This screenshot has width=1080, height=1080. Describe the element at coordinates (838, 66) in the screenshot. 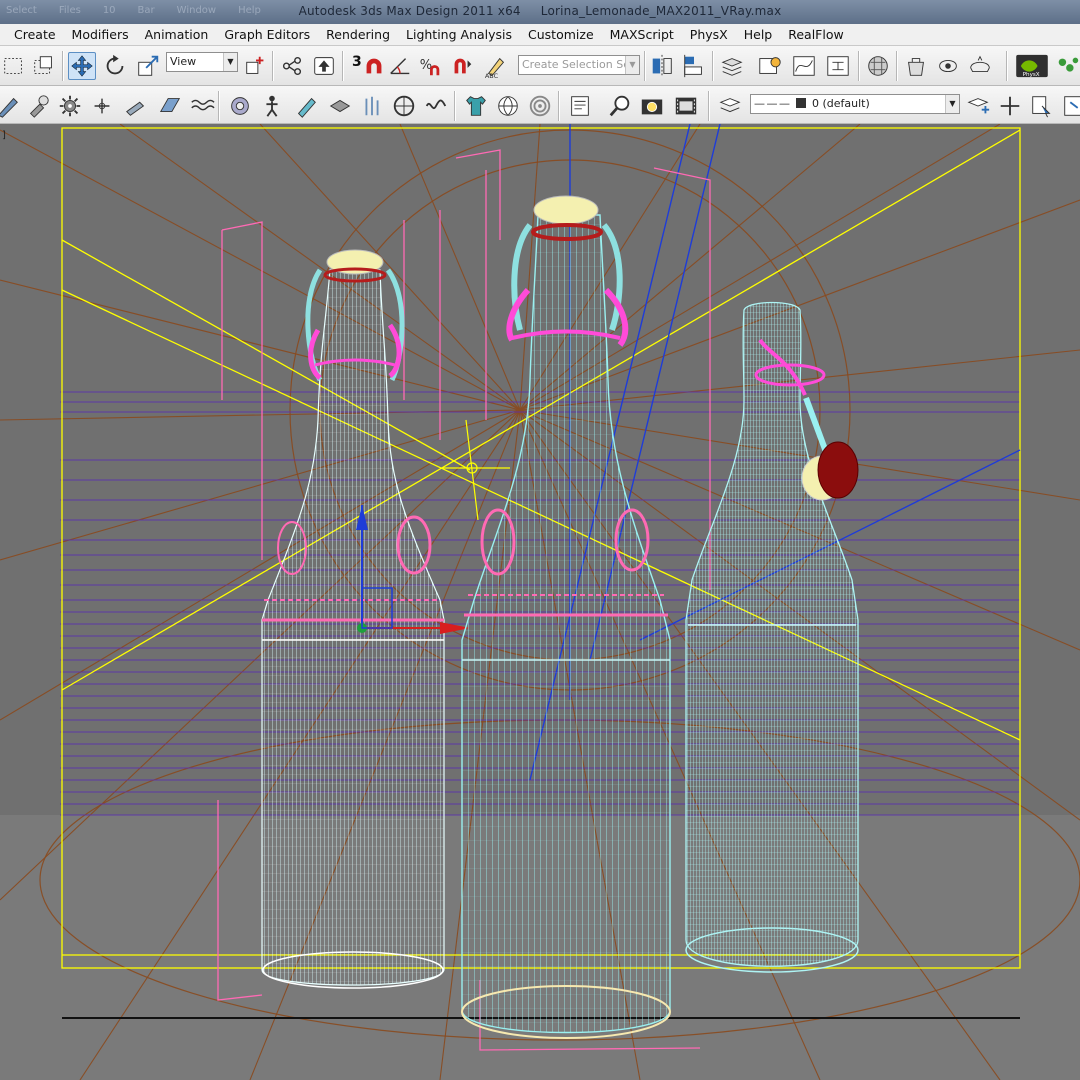

I see `schematic-view-icon` at that location.